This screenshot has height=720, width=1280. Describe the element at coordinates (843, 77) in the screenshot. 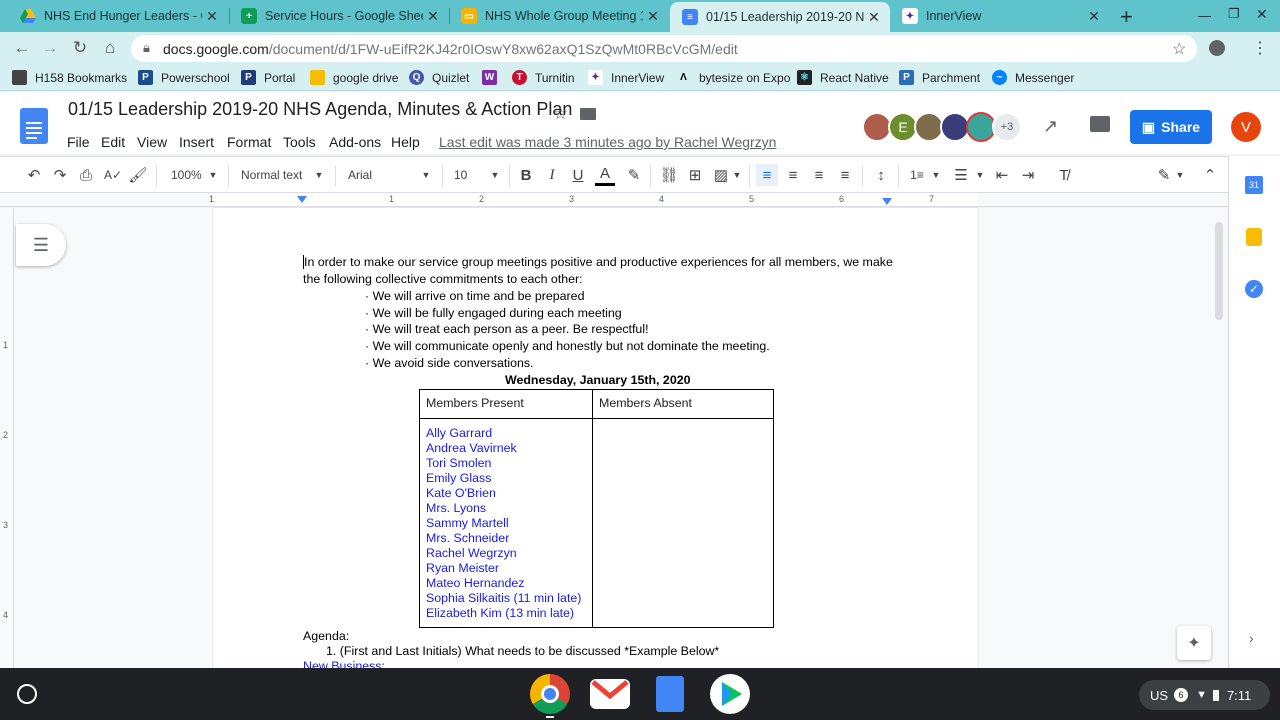

I see `bookmark-react-native: ⚛ React Native` at that location.